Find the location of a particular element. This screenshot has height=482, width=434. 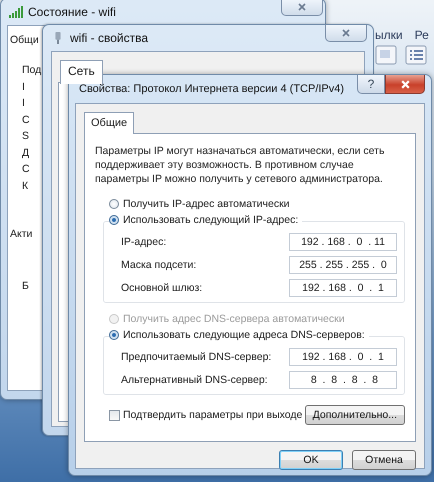

help-button: ? is located at coordinates (371, 84).